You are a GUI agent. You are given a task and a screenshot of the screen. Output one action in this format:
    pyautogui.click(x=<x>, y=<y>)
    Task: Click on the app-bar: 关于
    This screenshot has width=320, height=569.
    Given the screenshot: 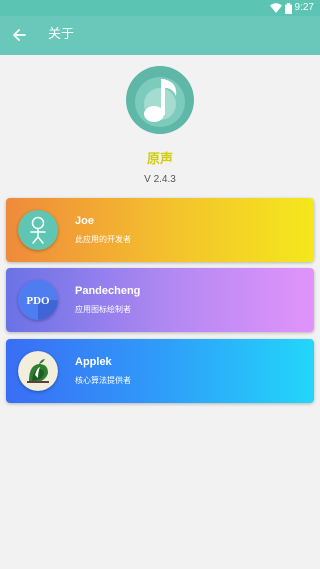 What is the action you would take?
    pyautogui.click(x=160, y=35)
    